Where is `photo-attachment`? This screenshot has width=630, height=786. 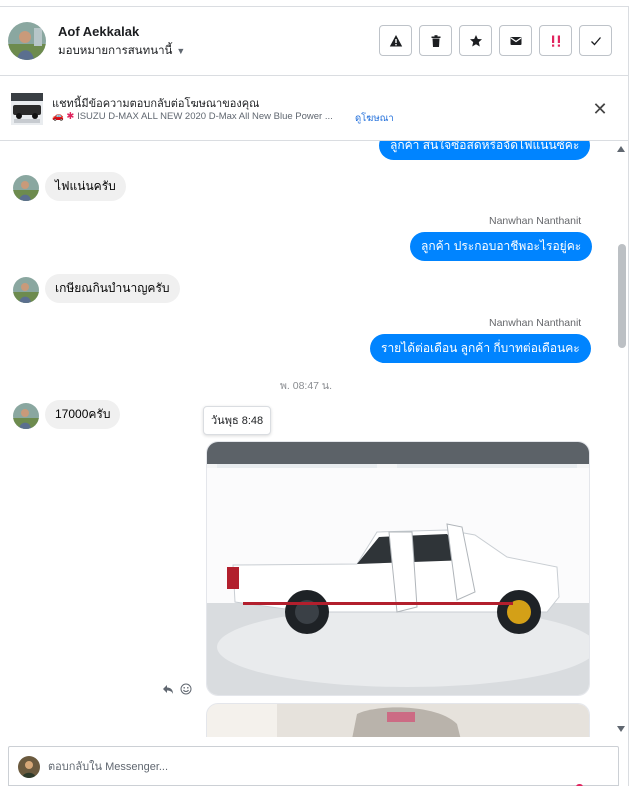 photo-attachment is located at coordinates (398, 720).